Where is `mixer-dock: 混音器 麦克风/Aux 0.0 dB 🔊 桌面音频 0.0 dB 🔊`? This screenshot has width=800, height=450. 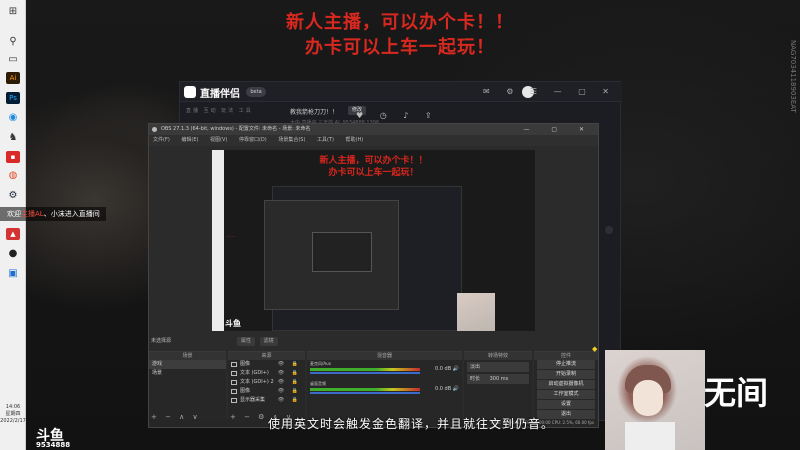 mixer-dock: 混音器 麦克风/Aux 0.0 dB 🔊 桌面音频 0.0 dB 🔊 is located at coordinates (384, 388).